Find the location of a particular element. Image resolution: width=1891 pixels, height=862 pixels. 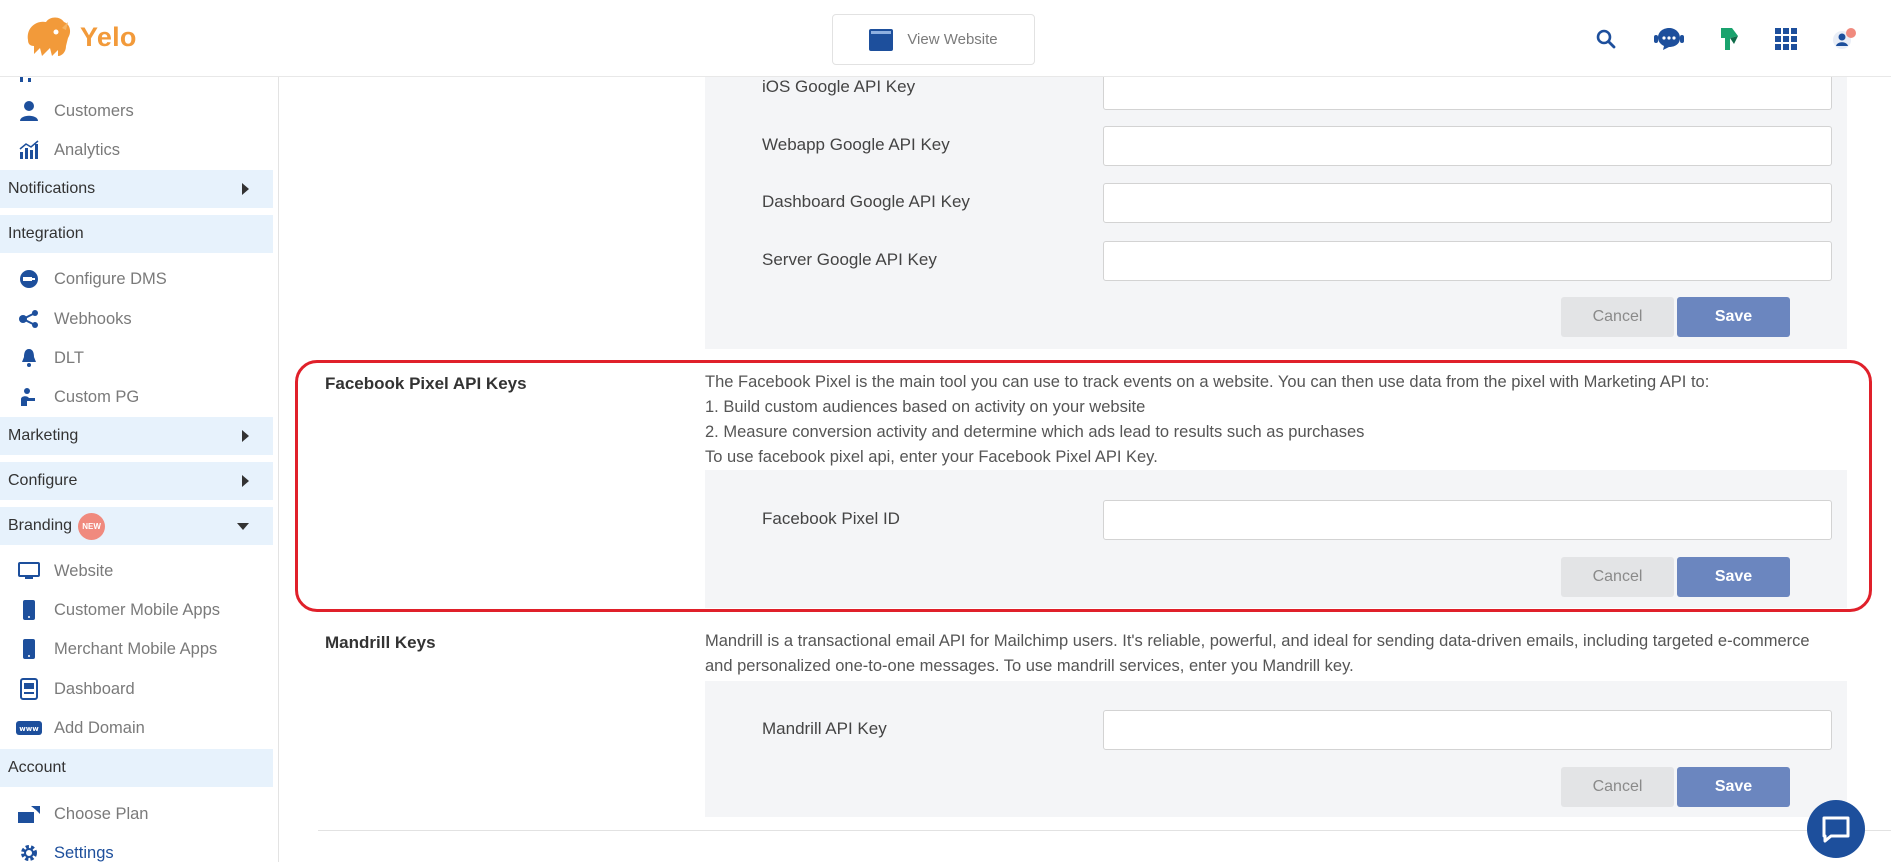

payment-gateway-icon is located at coordinates (29, 397).